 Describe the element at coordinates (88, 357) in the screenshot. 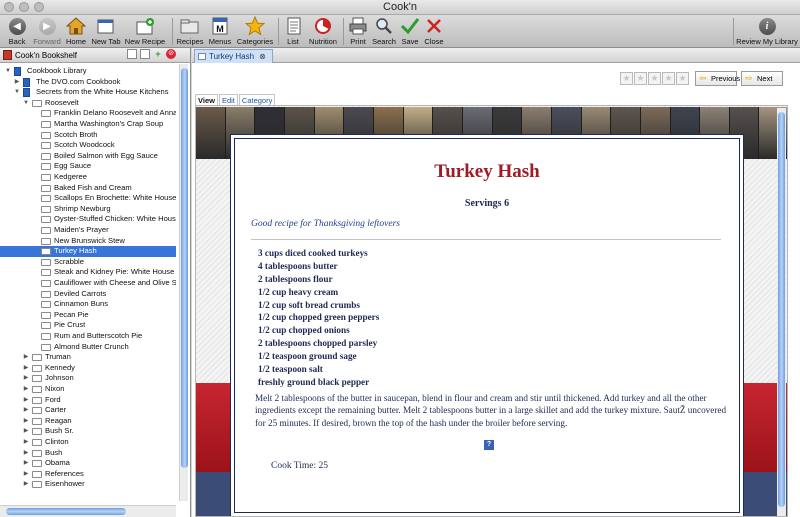

I see `tree-item: ▶ Truman` at that location.